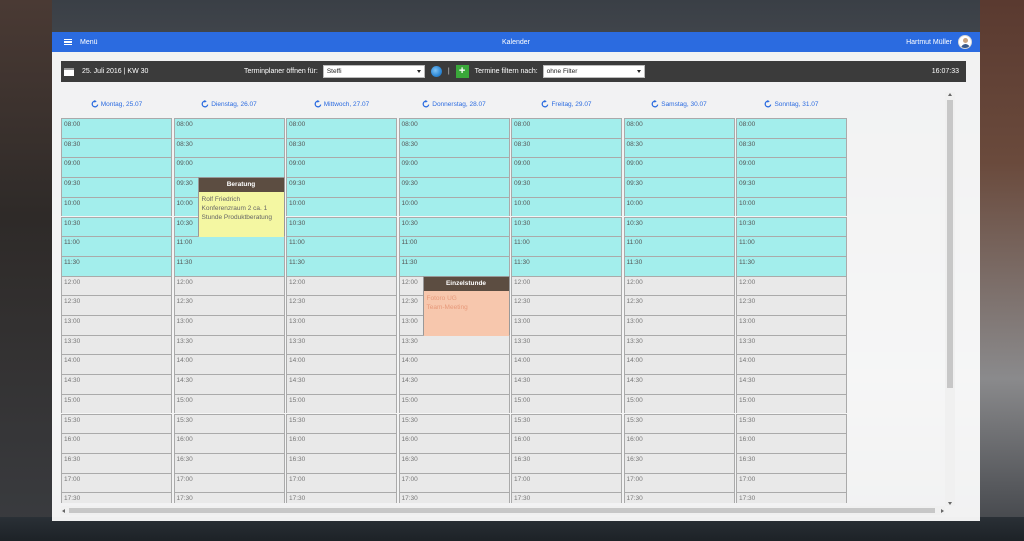 The height and width of the screenshot is (541, 1024). What do you see at coordinates (341, 104) in the screenshot?
I see `day-header: Mittwoch, 27.07` at bounding box center [341, 104].